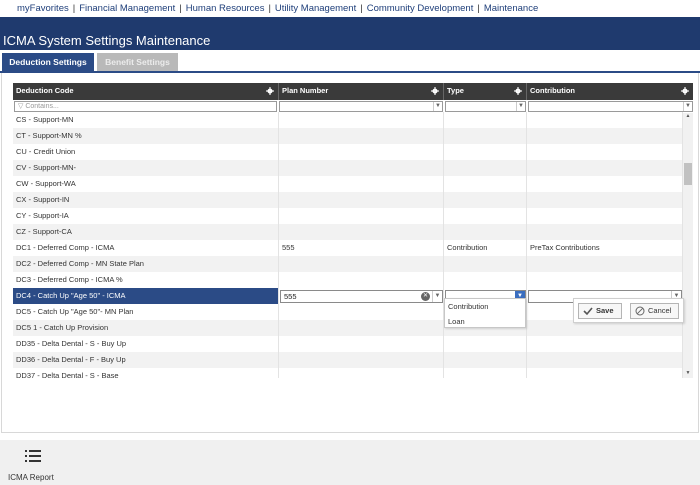 The height and width of the screenshot is (485, 700). I want to click on checkmark-icon, so click(588, 311).